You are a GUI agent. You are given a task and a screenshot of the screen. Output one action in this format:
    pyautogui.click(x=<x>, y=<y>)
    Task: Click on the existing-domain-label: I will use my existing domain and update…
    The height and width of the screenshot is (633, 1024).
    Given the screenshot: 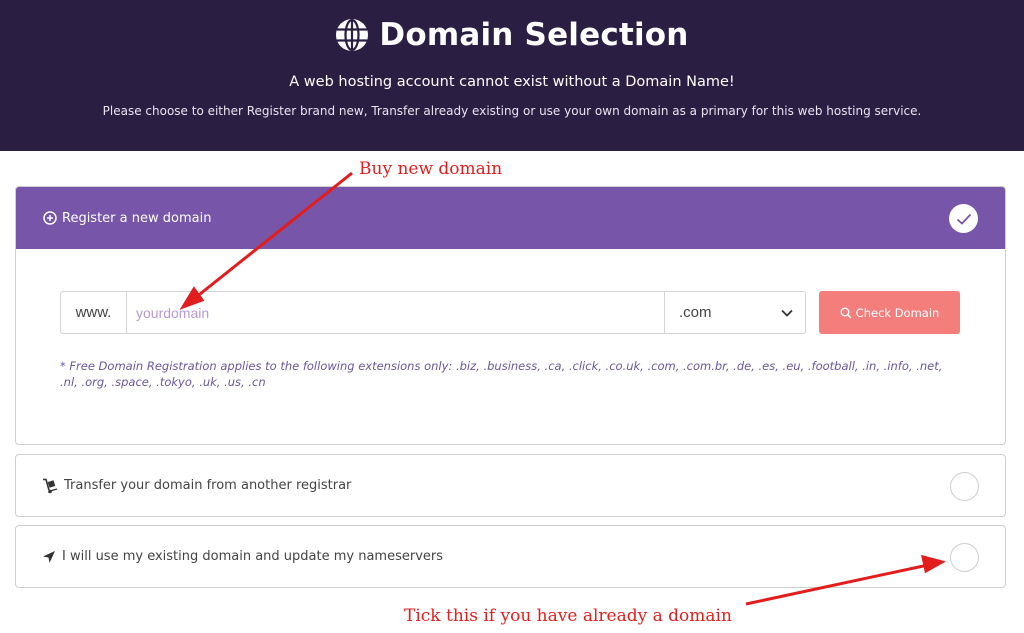 What is the action you would take?
    pyautogui.click(x=253, y=556)
    